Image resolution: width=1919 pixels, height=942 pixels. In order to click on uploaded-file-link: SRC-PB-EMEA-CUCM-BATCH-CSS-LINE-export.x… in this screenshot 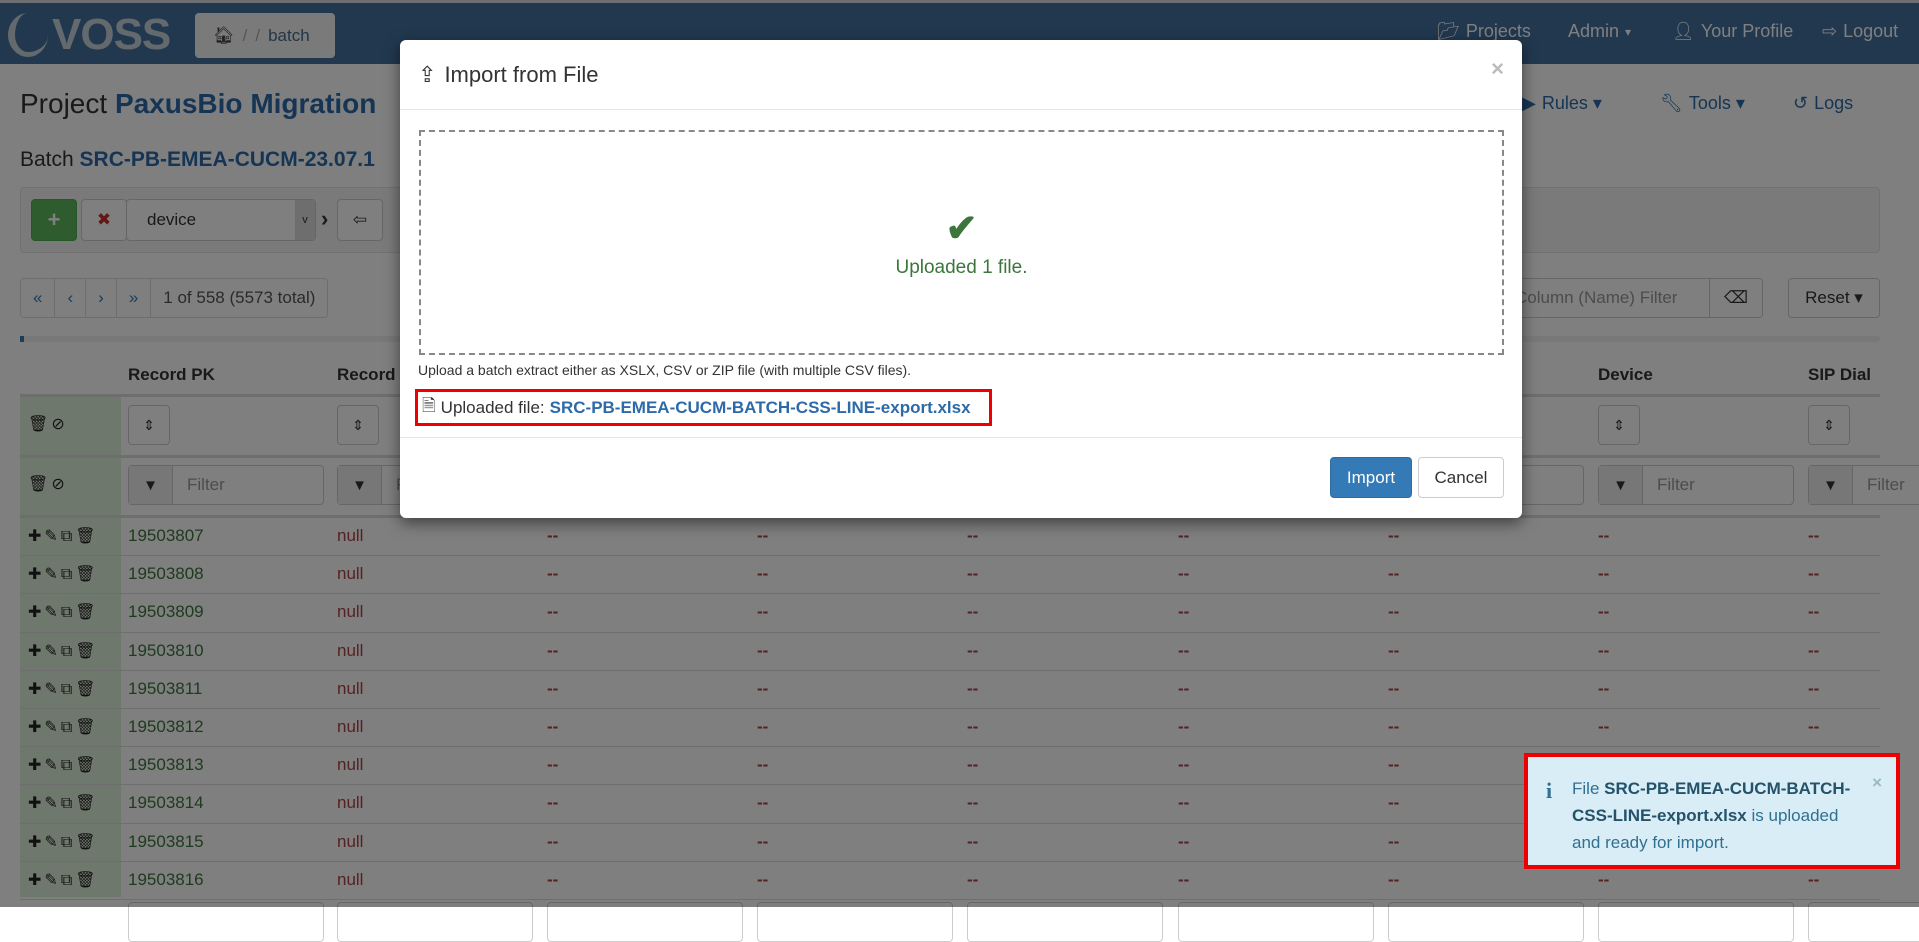, I will do `click(760, 408)`.